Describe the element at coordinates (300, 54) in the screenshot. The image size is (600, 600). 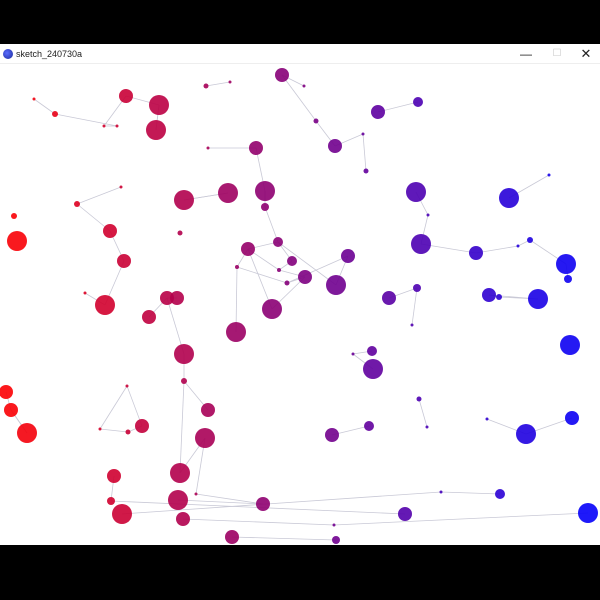
I see `title-bar: sketch_240730a — ☐ ✕` at that location.